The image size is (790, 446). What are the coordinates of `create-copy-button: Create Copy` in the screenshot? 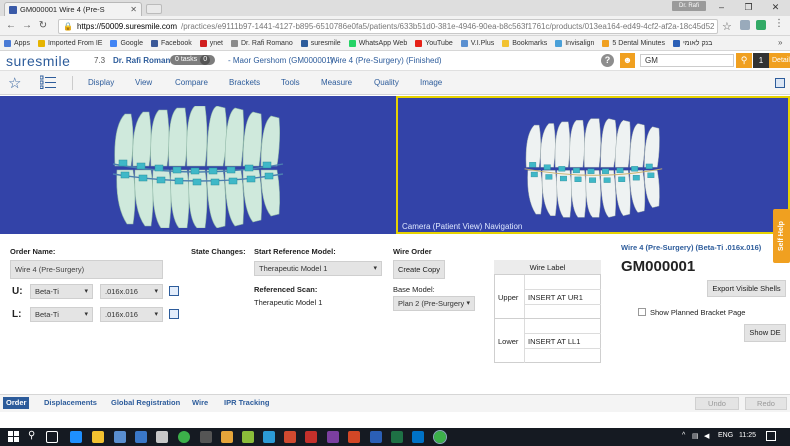 It's located at (419, 269).